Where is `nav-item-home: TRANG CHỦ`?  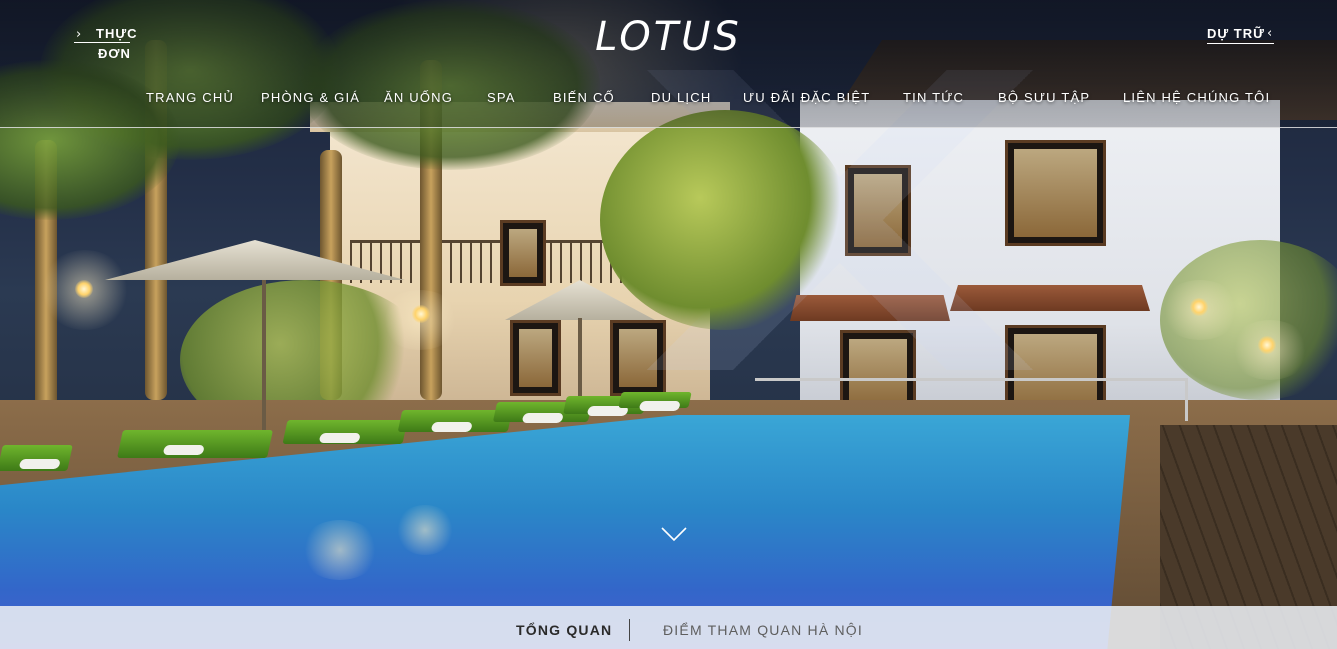
nav-item-home: TRANG CHỦ is located at coordinates (190, 97).